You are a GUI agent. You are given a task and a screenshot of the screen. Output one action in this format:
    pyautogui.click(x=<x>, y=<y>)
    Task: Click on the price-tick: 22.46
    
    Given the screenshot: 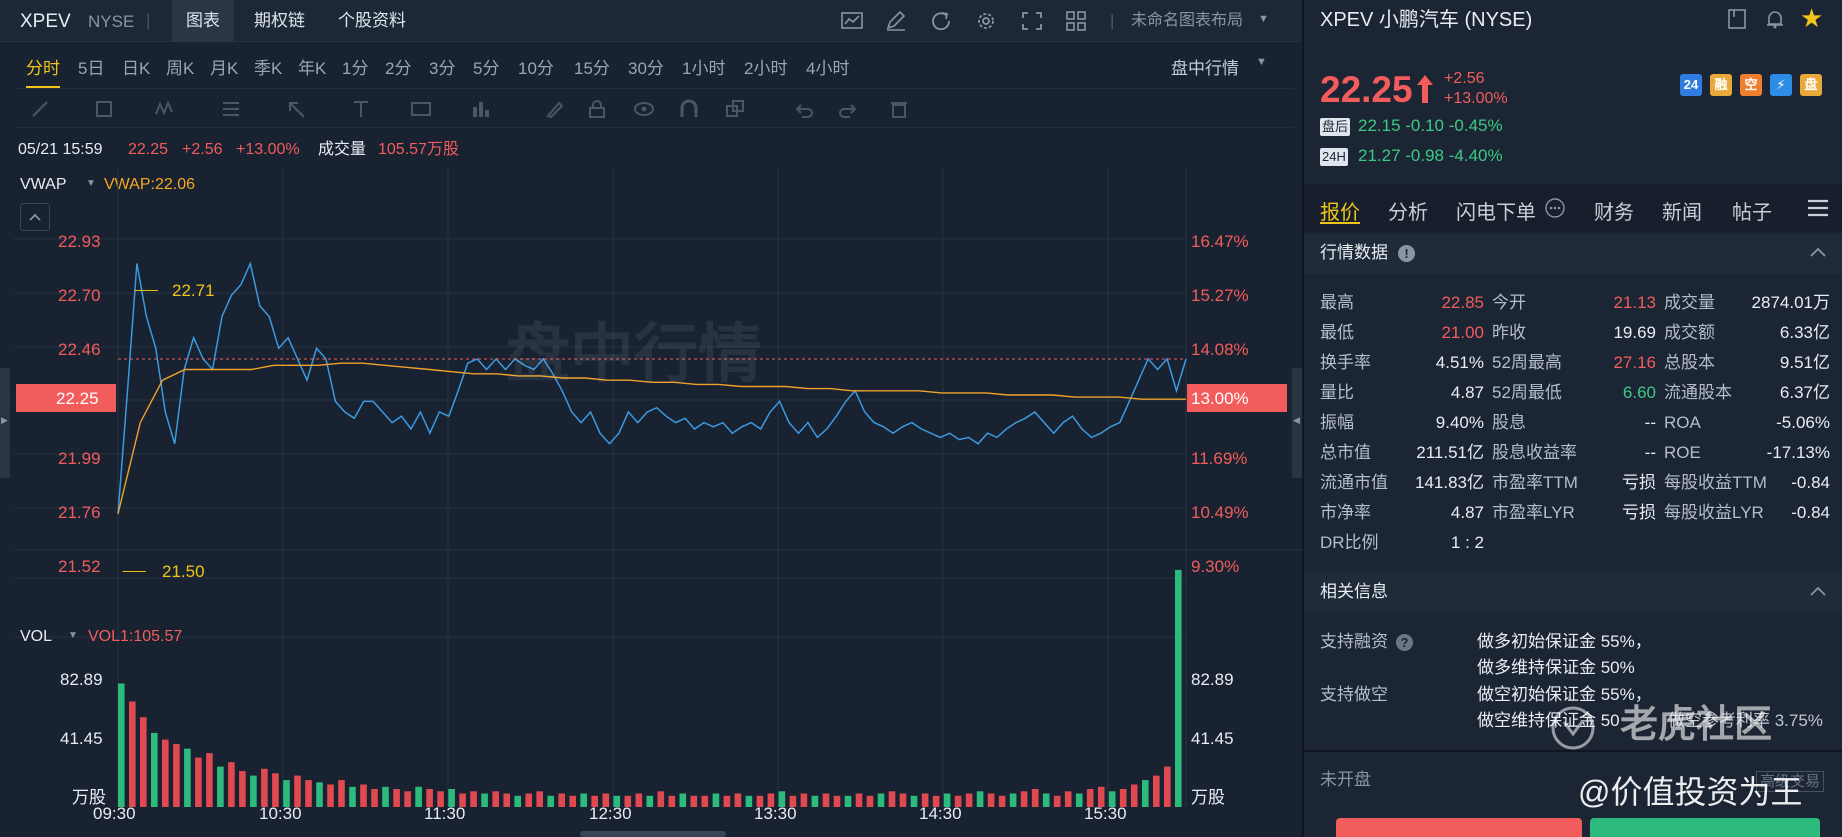 What is the action you would take?
    pyautogui.click(x=79, y=349)
    